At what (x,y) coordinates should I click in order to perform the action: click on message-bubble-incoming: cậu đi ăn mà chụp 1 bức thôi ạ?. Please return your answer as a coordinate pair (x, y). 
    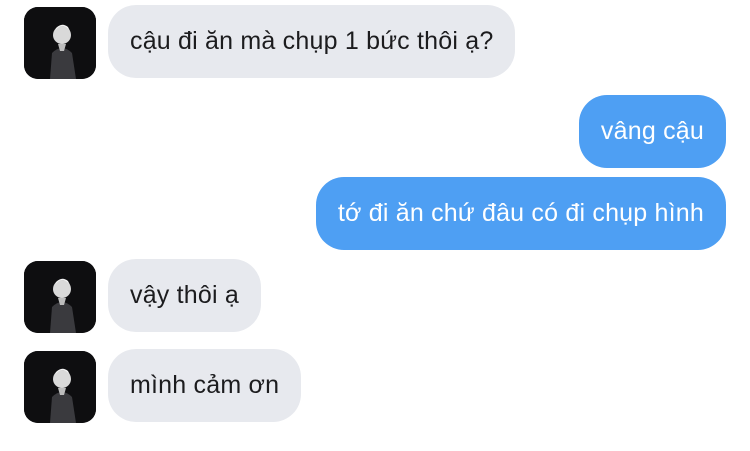
    Looking at the image, I should click on (312, 41).